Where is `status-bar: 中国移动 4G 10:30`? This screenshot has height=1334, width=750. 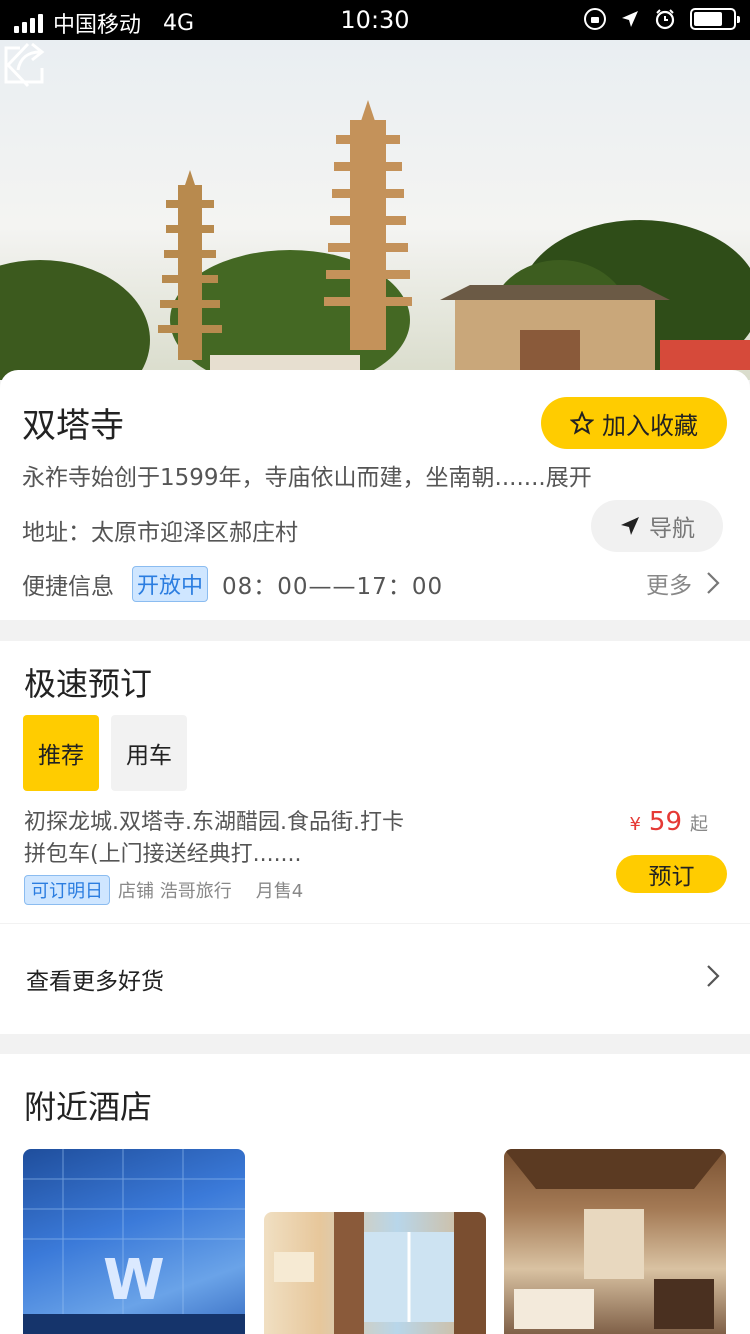 status-bar: 中国移动 4G 10:30 is located at coordinates (375, 20).